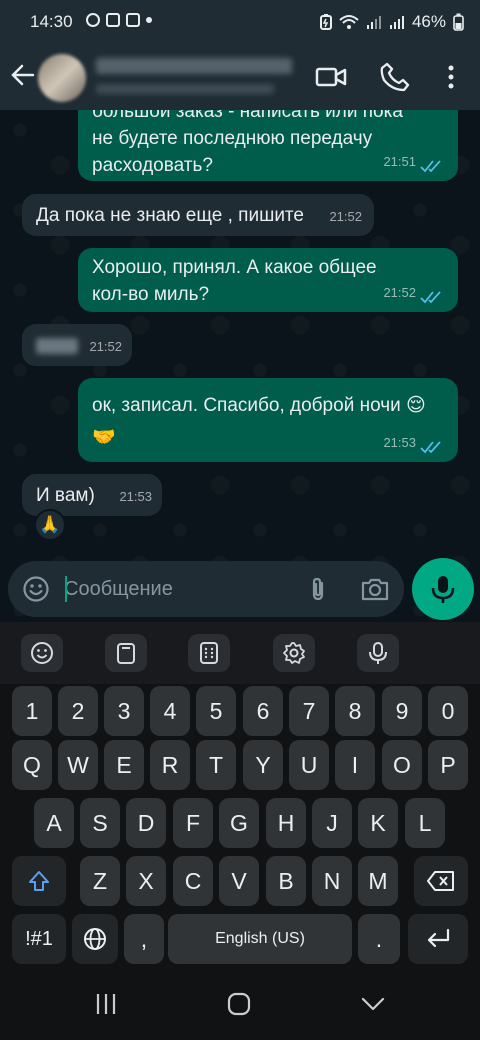  What do you see at coordinates (451, 77) in the screenshot?
I see `more-options-icon` at bounding box center [451, 77].